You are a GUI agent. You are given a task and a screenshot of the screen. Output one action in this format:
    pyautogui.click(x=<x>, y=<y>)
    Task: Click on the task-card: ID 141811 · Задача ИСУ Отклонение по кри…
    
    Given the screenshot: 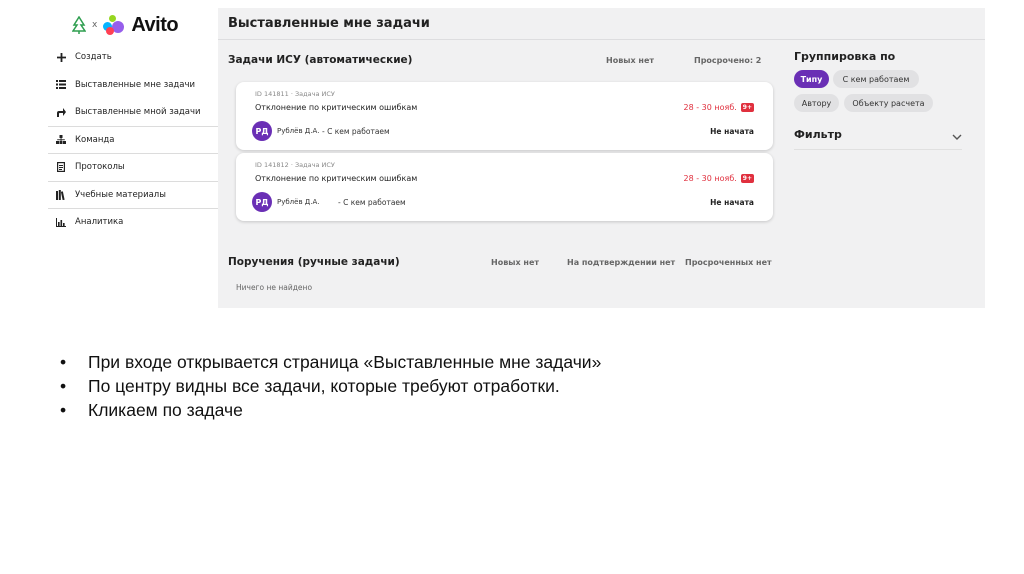 What is the action you would take?
    pyautogui.click(x=504, y=116)
    